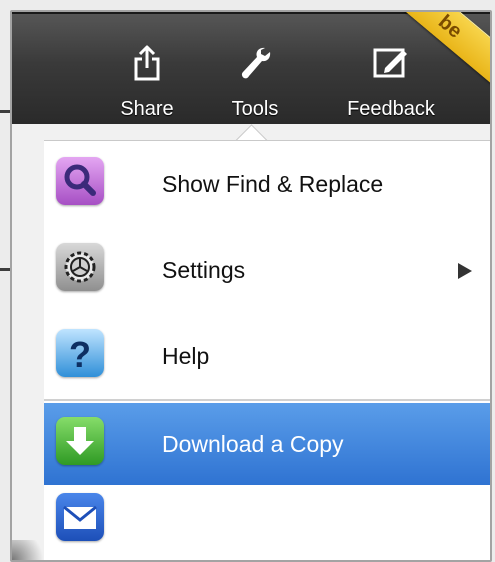  I want to click on pencil-note-icon, so click(391, 64).